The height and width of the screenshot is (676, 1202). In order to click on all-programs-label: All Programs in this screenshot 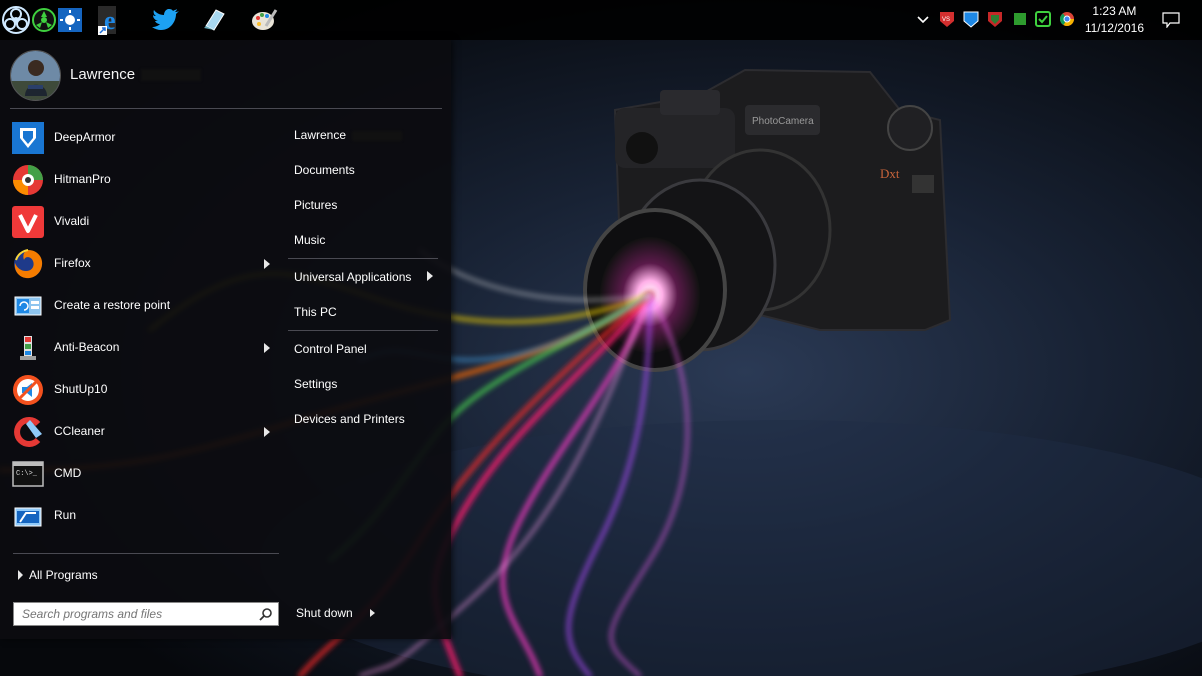, I will do `click(63, 575)`.